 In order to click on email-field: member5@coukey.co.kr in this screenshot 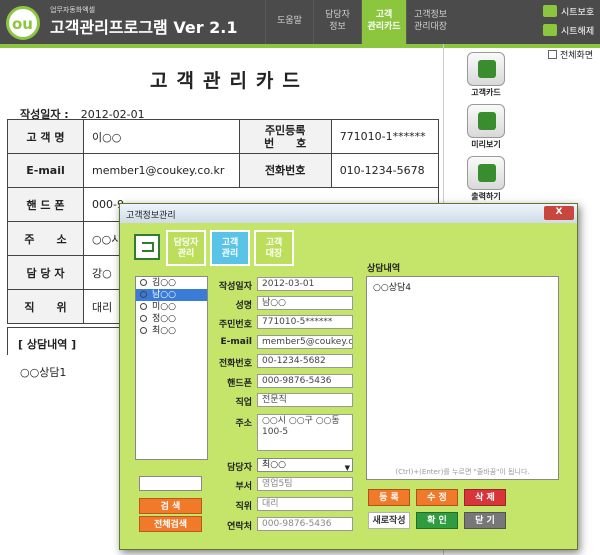, I will do `click(305, 342)`.